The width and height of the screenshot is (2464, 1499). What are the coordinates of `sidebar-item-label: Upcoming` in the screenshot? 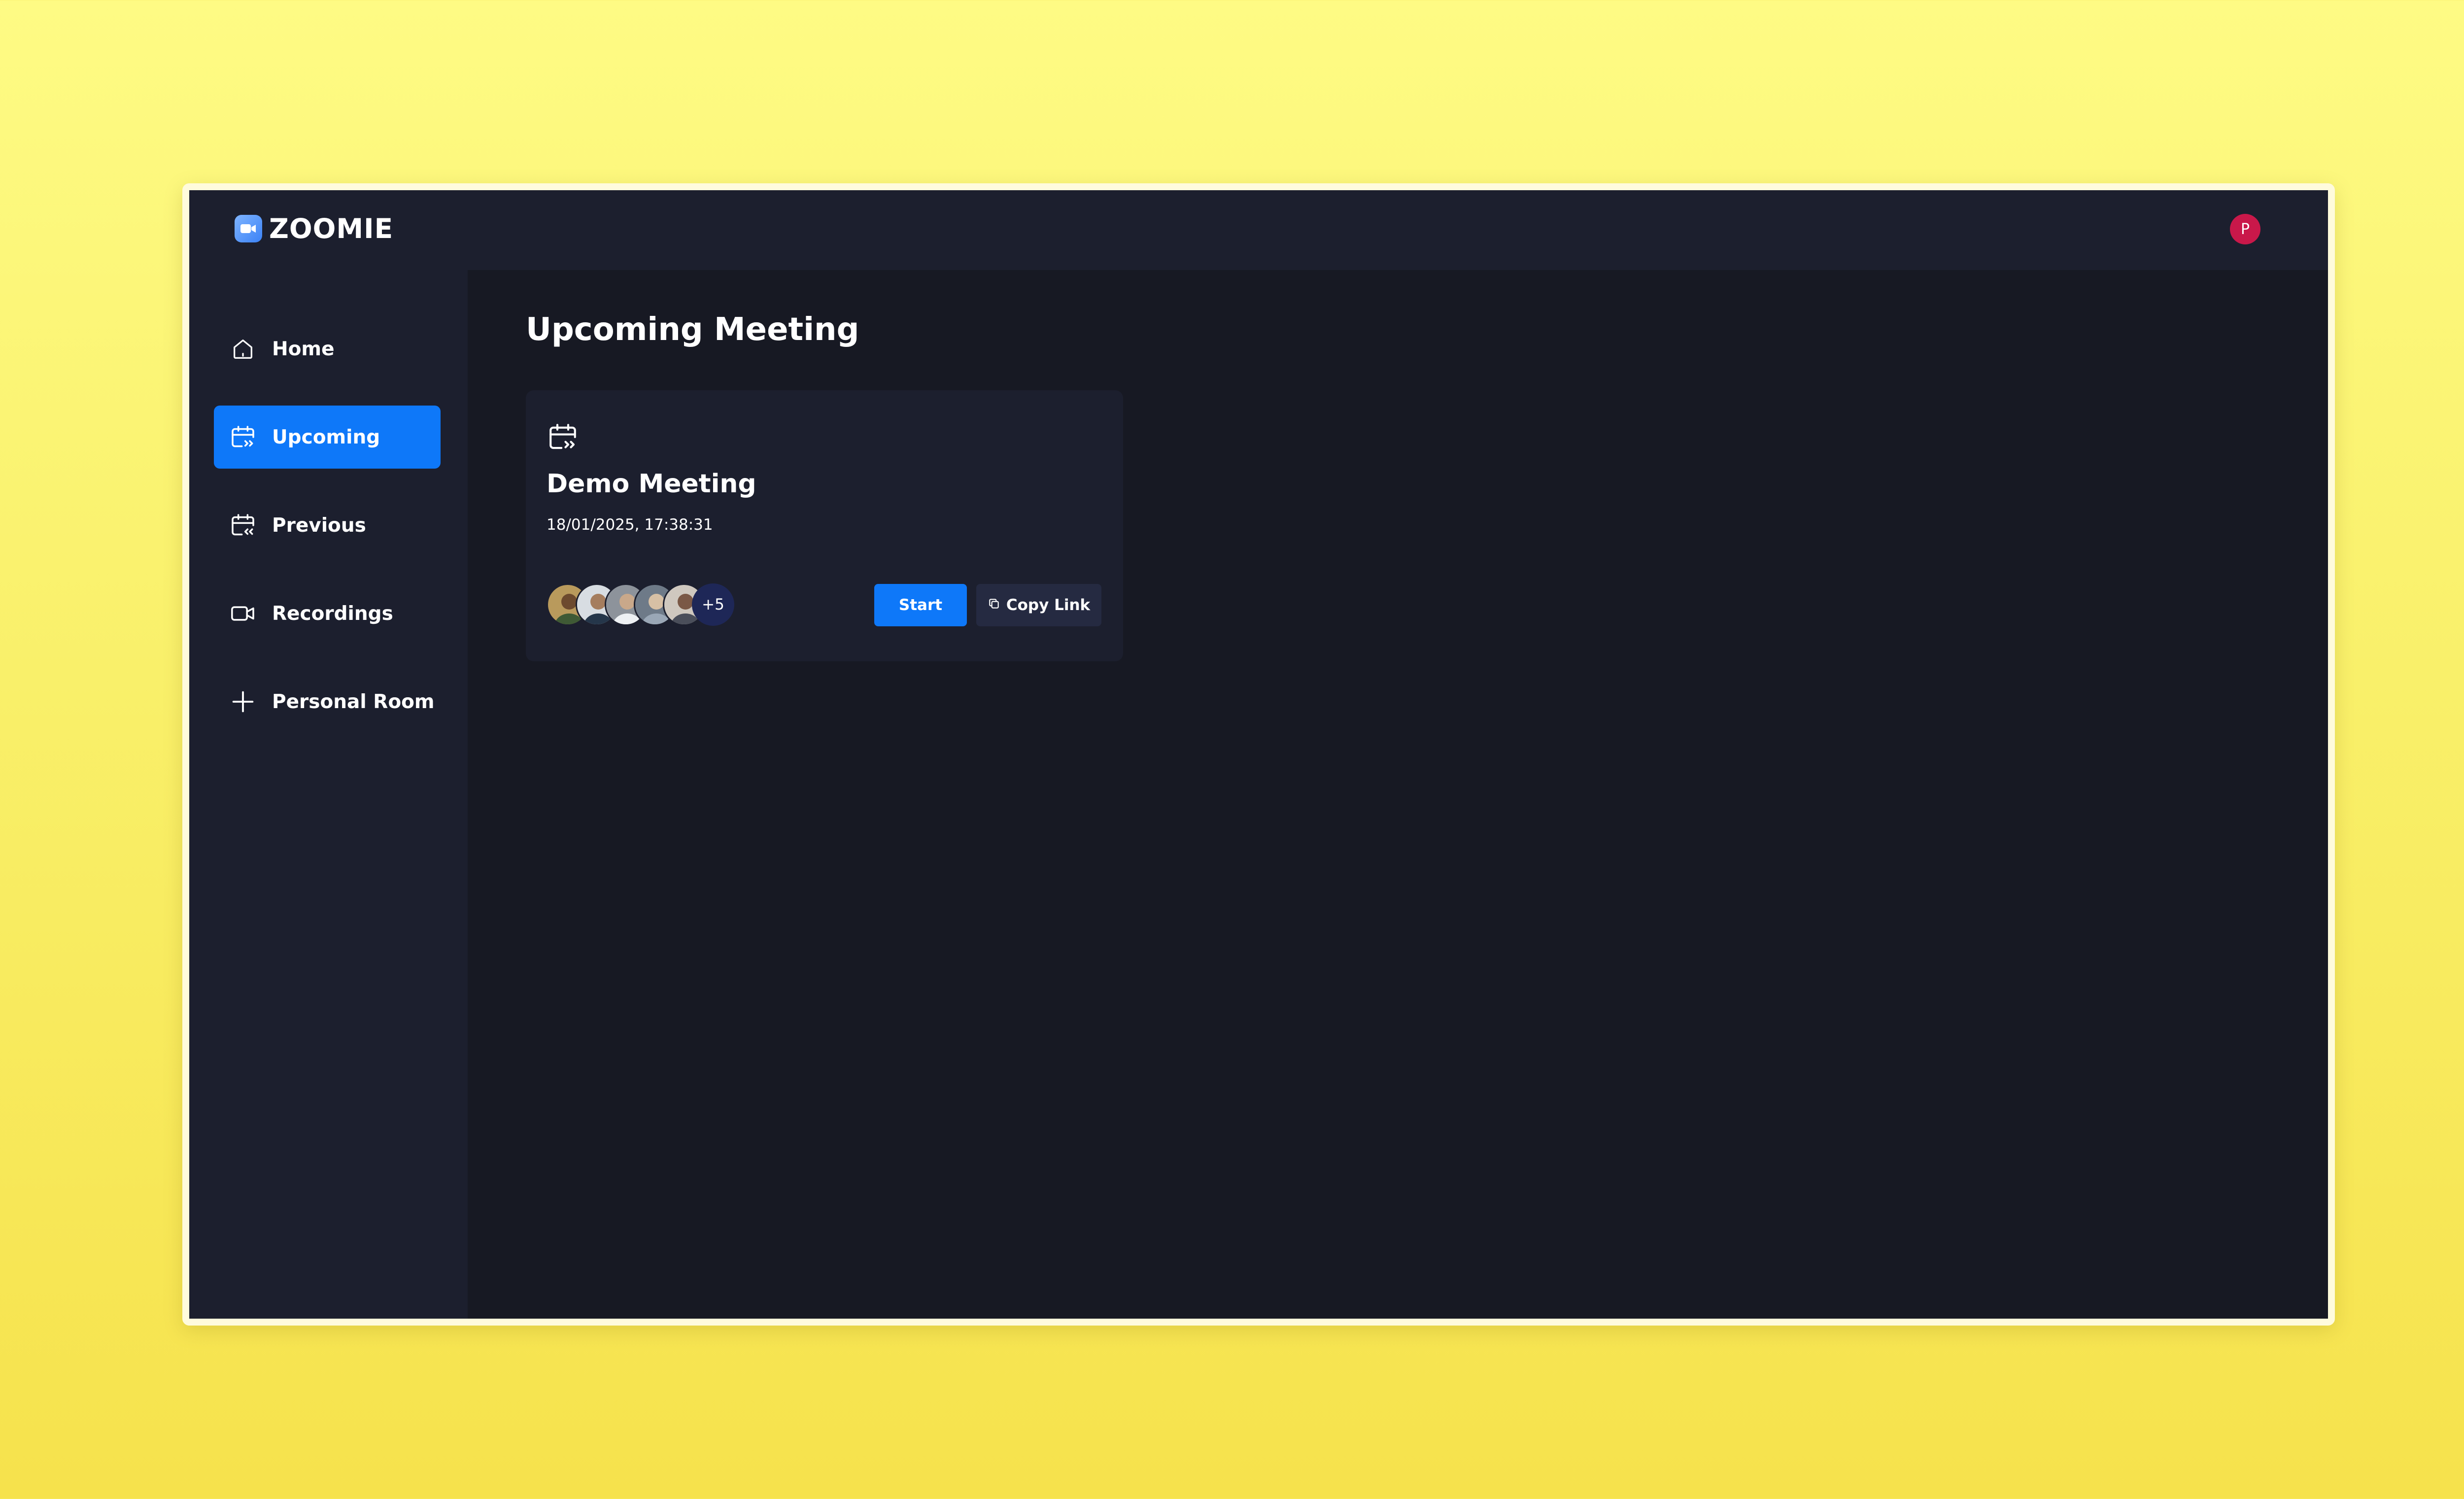 It's located at (326, 437).